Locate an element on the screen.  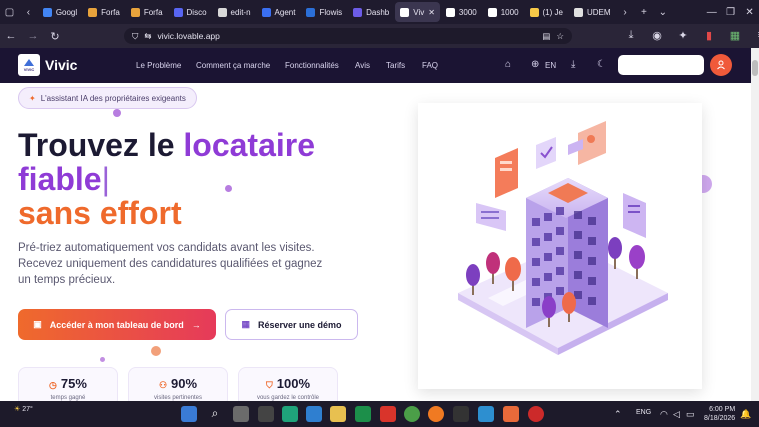
user-avatar is located at coordinates (721, 65).